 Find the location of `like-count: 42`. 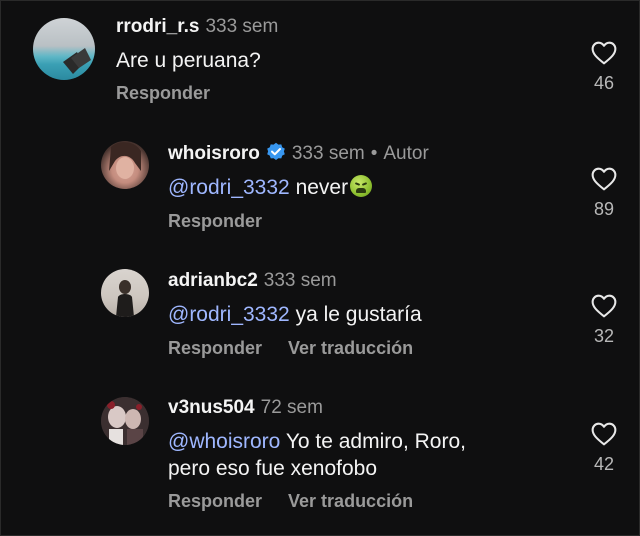

like-count: 42 is located at coordinates (604, 464).